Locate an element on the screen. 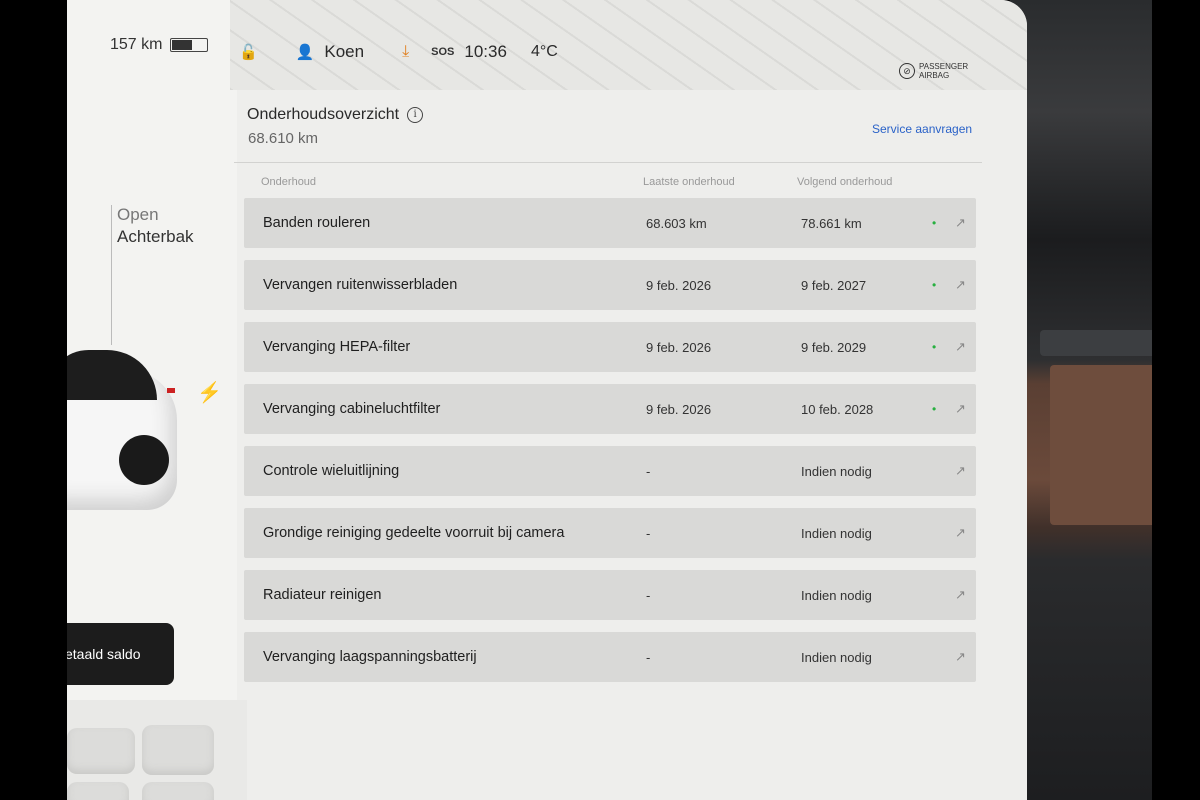 This screenshot has height=800, width=1200. next-service: 9 feb. 2027 is located at coordinates (834, 285).